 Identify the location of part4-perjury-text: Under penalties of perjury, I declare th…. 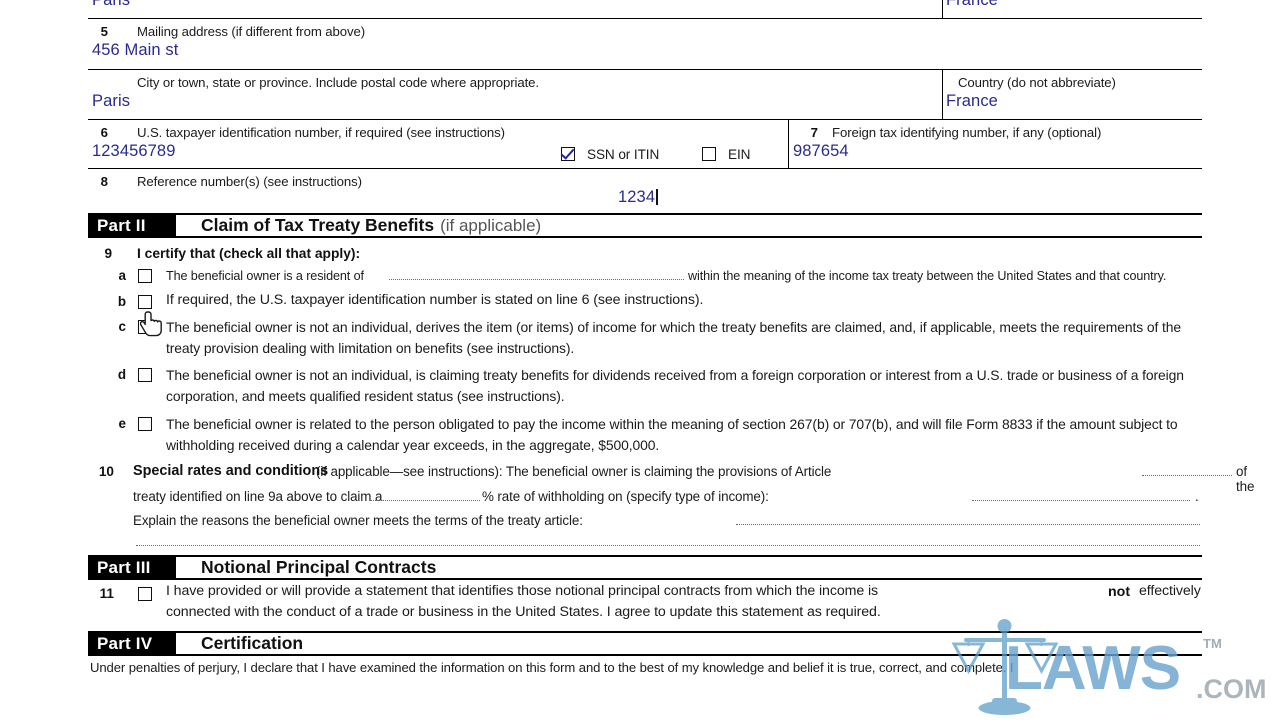
(552, 667).